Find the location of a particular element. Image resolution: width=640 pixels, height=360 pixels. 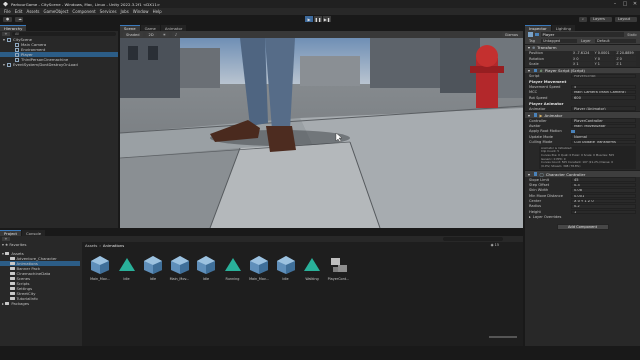

menu-help: Help is located at coordinates (157, 11).